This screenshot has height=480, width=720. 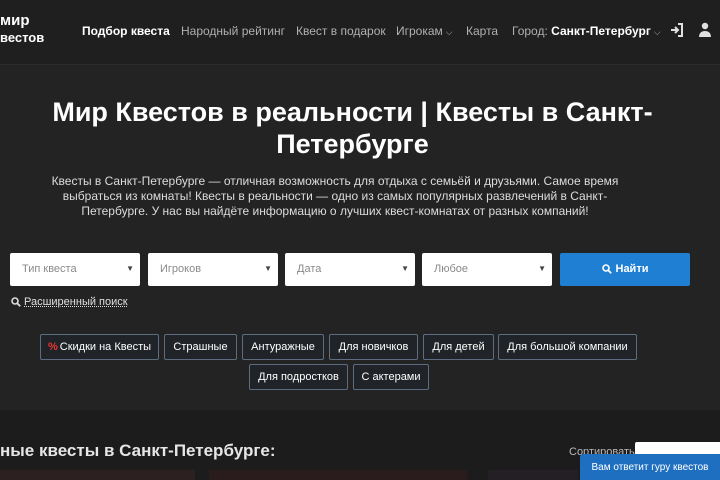 I want to click on tag-kids: Для детей, so click(x=458, y=347).